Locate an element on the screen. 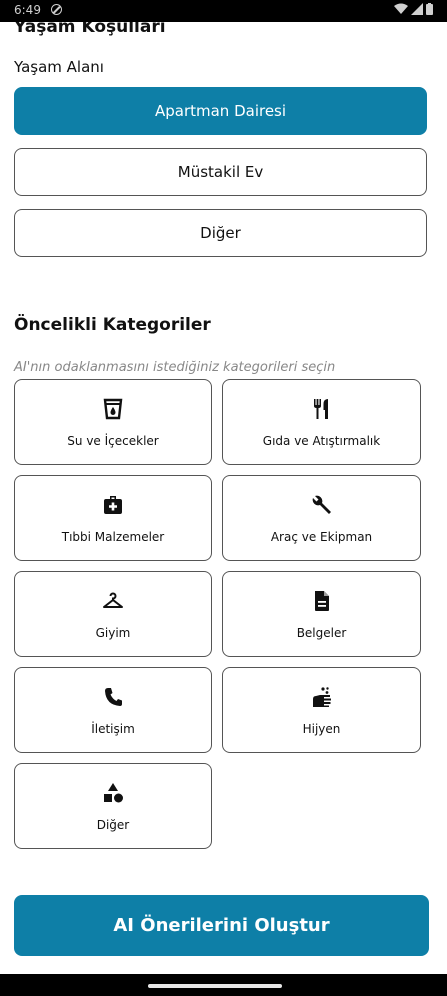  category-card-documents: Belgeler is located at coordinates (321, 614).